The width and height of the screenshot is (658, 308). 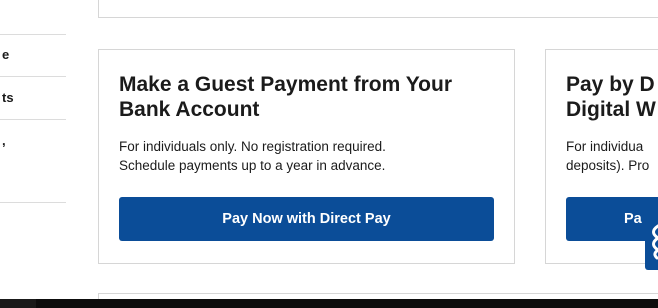 What do you see at coordinates (605, 146) in the screenshot?
I see `digital-wallet-description-line1: For individua` at bounding box center [605, 146].